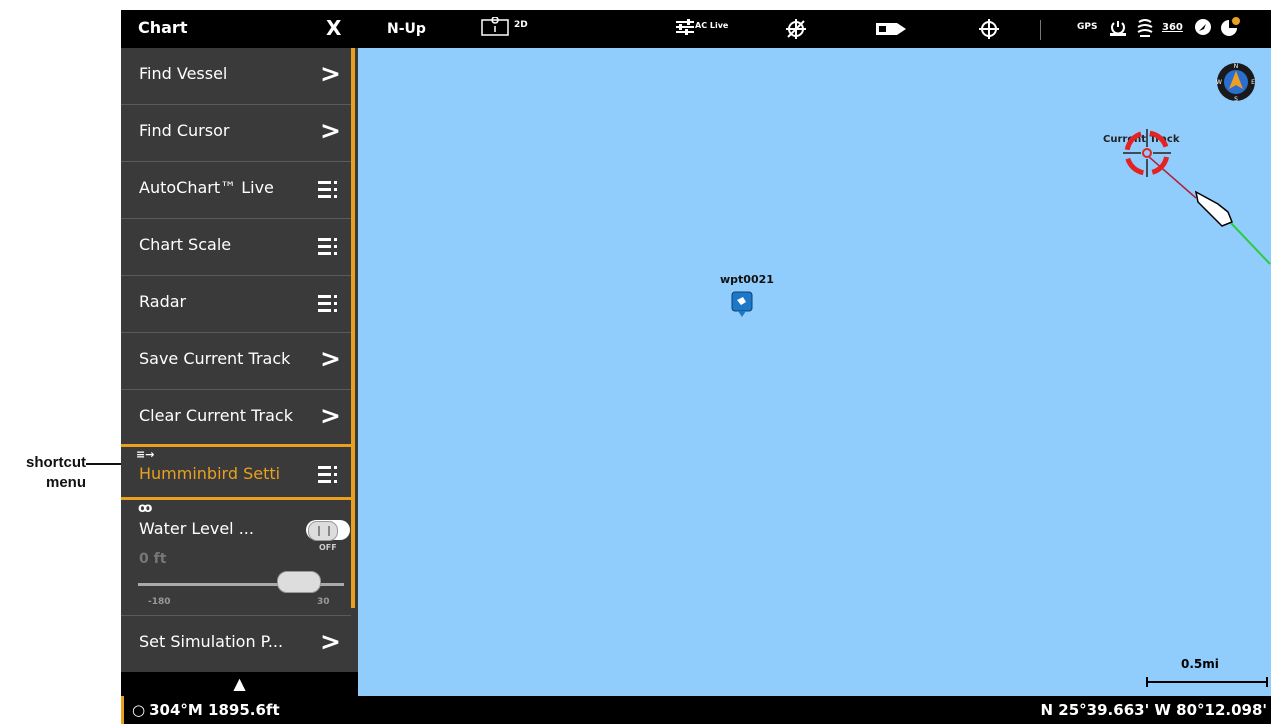 The height and width of the screenshot is (724, 1271). I want to click on top-status-bar: Chart X N-Up 2D AC Live GPS 360, so click(696, 29).